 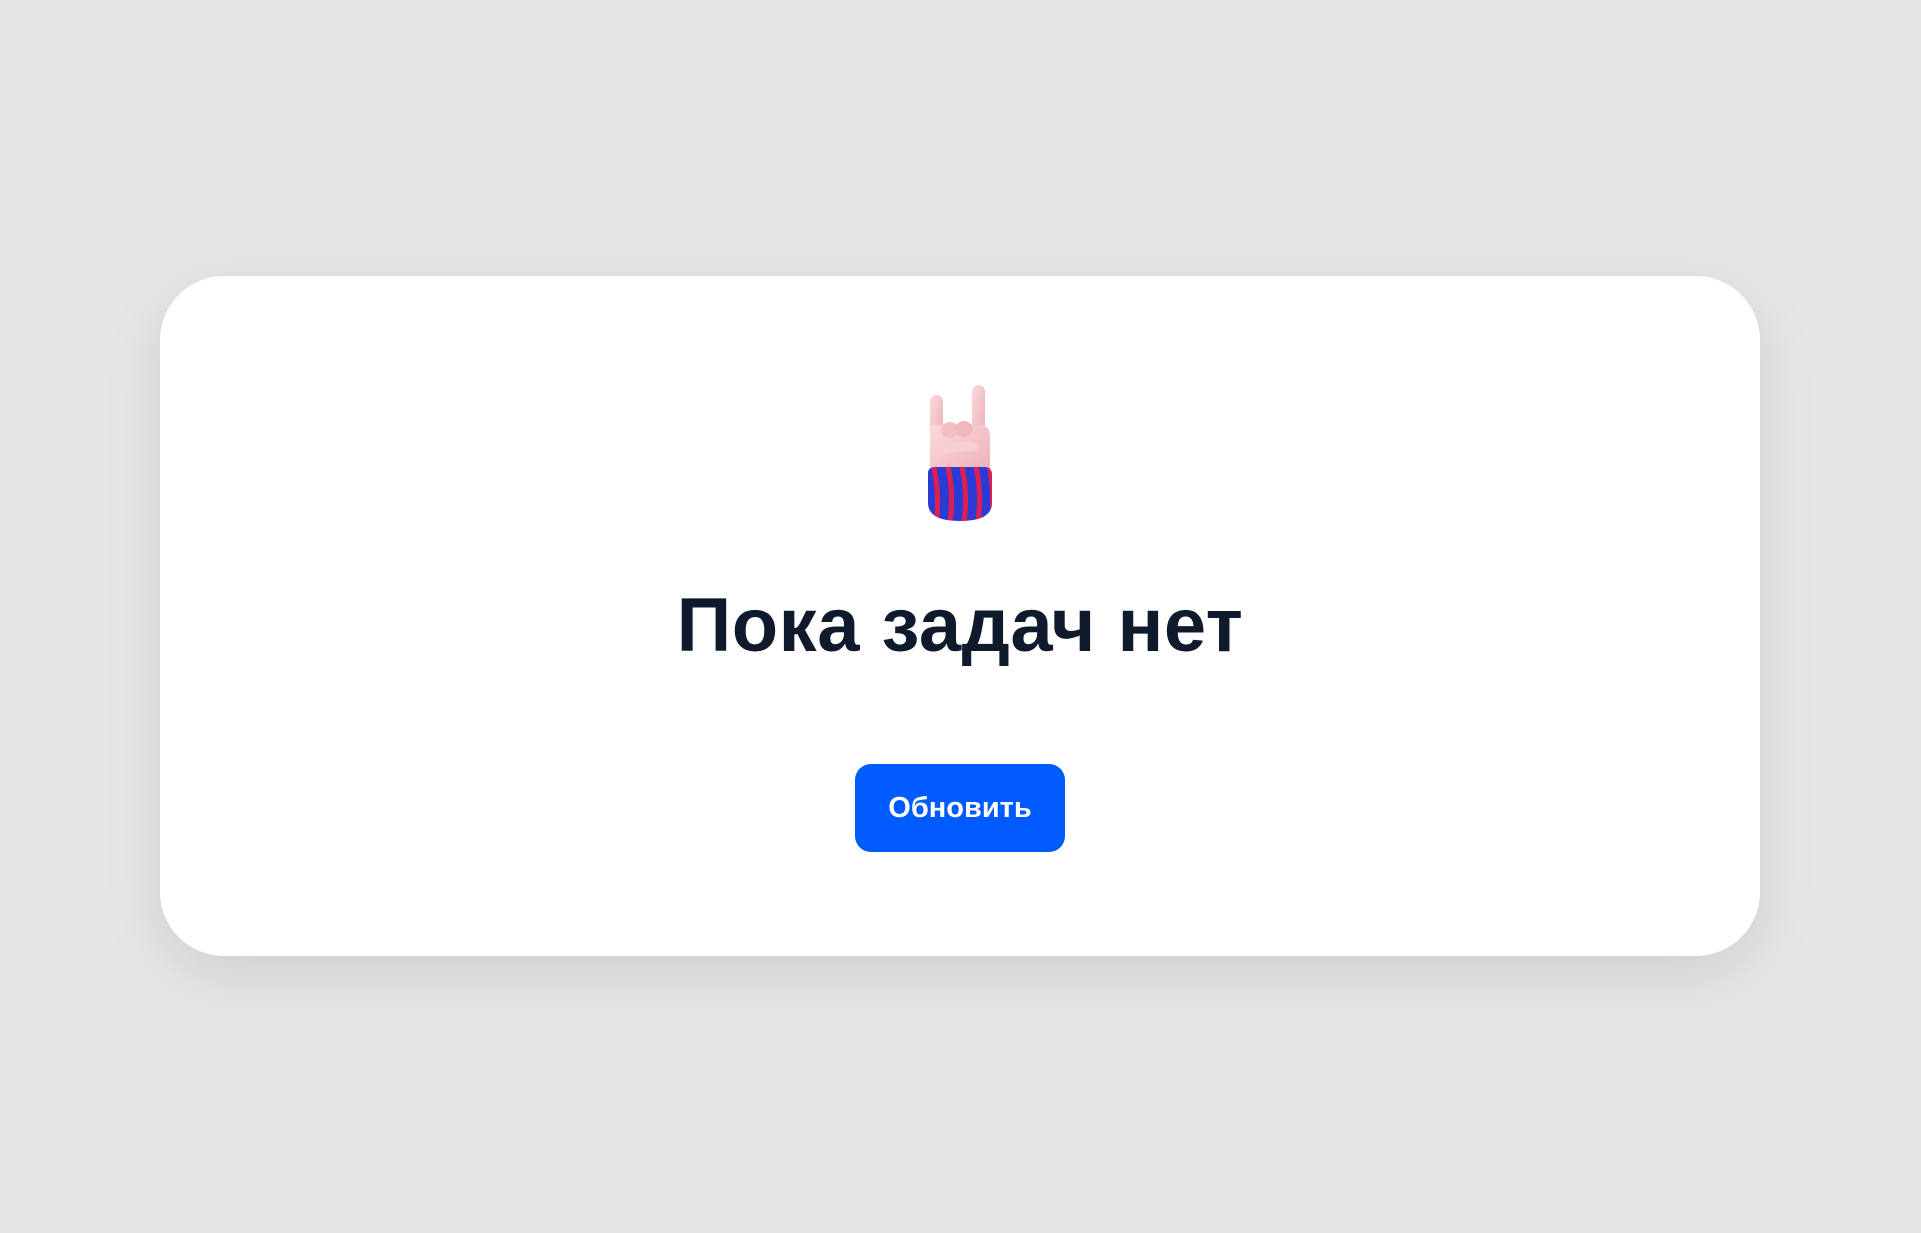 What do you see at coordinates (960, 625) in the screenshot?
I see `empty-state-title: Пока задач нет` at bounding box center [960, 625].